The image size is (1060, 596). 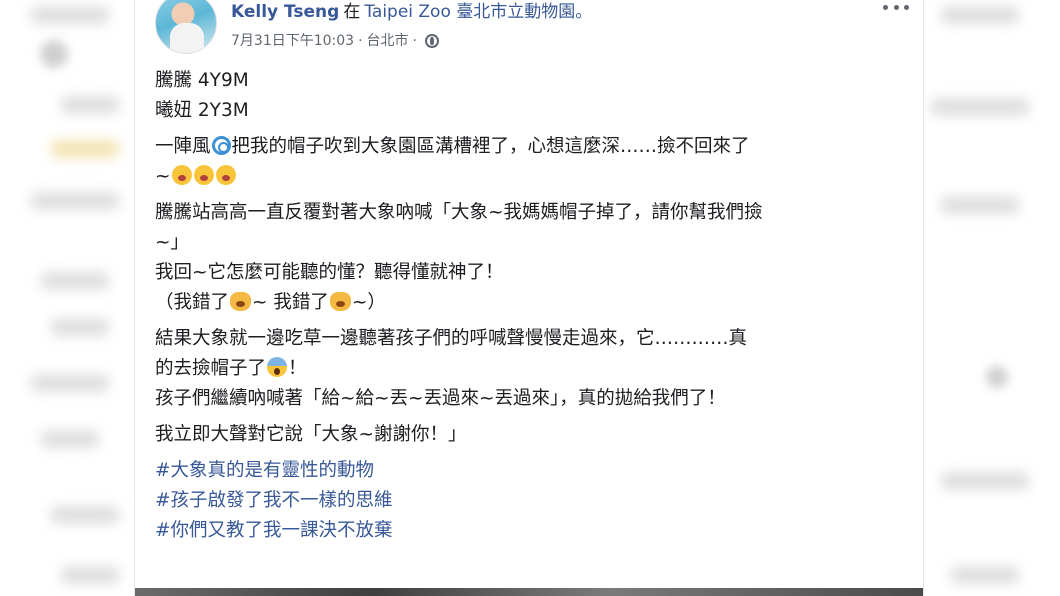 I want to click on text-line: ~, so click(x=535, y=177).